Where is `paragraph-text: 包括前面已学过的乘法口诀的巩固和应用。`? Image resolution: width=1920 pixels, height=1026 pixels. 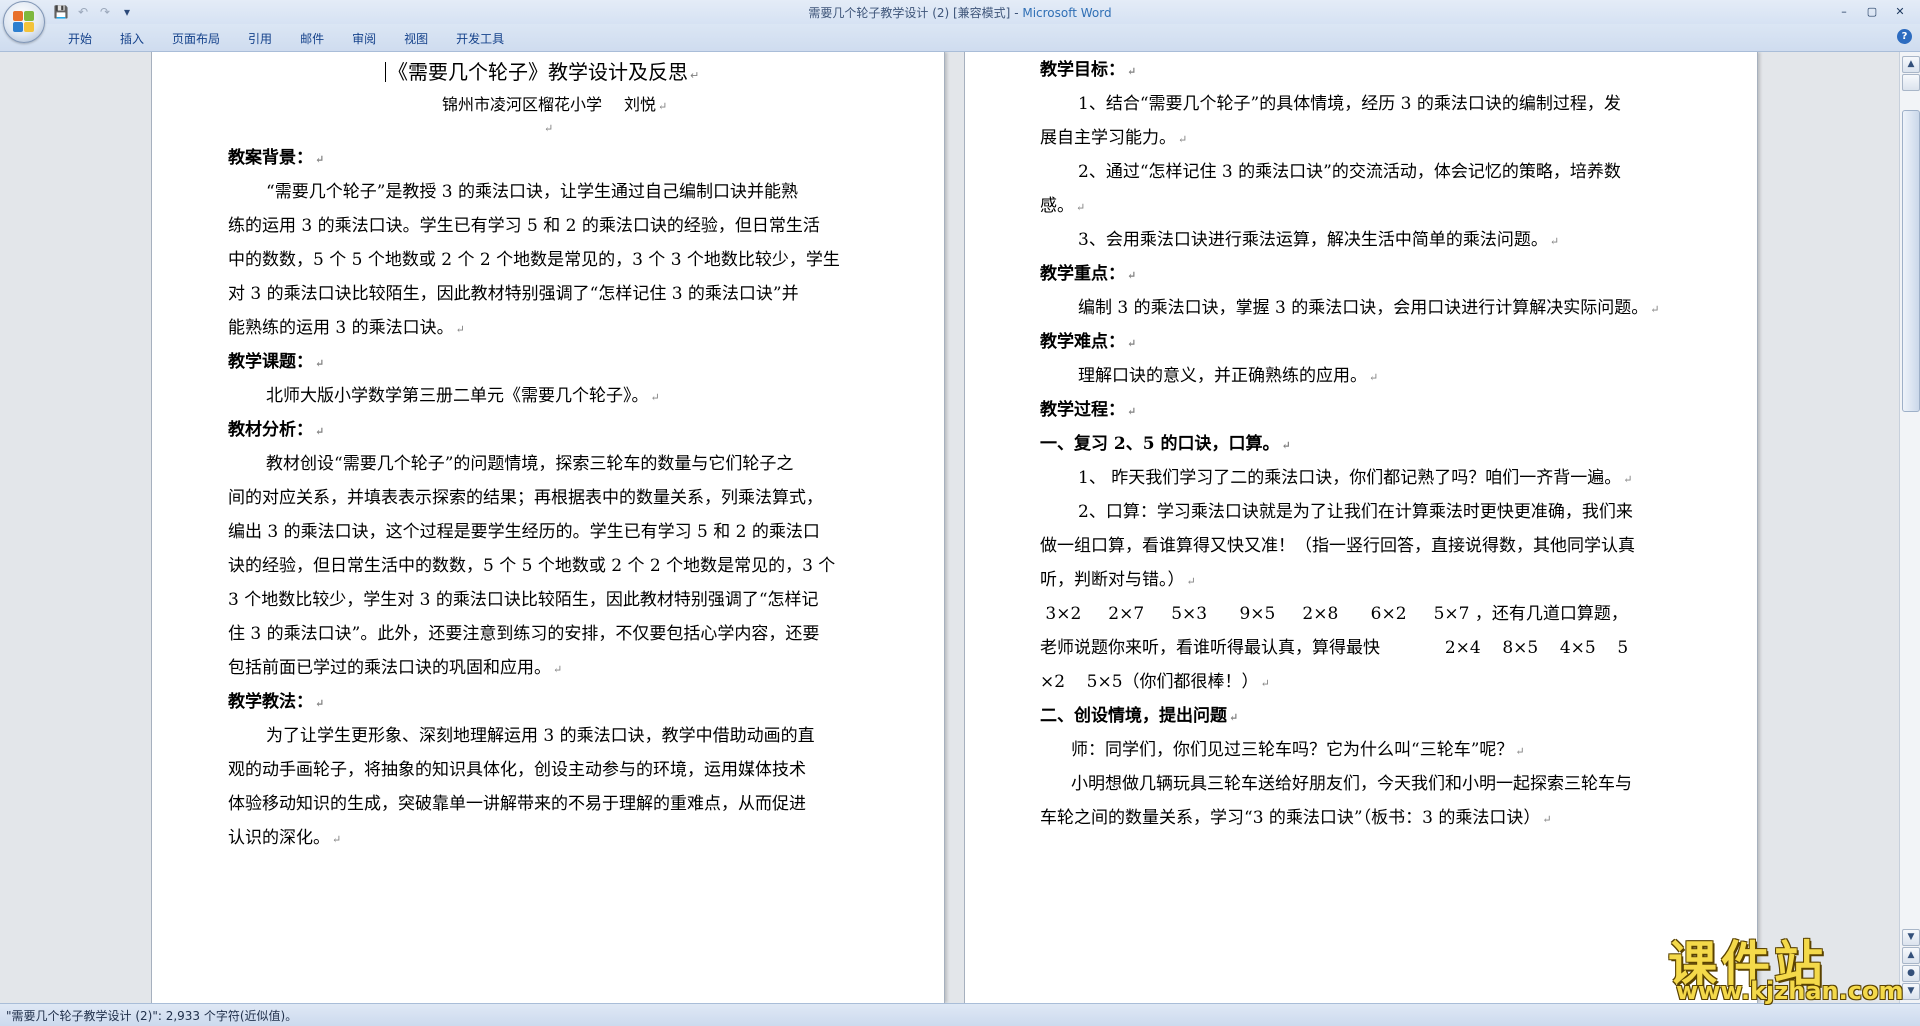
paragraph-text: 包括前面已学过的乘法口诀的巩固和应用。 is located at coordinates (389, 668).